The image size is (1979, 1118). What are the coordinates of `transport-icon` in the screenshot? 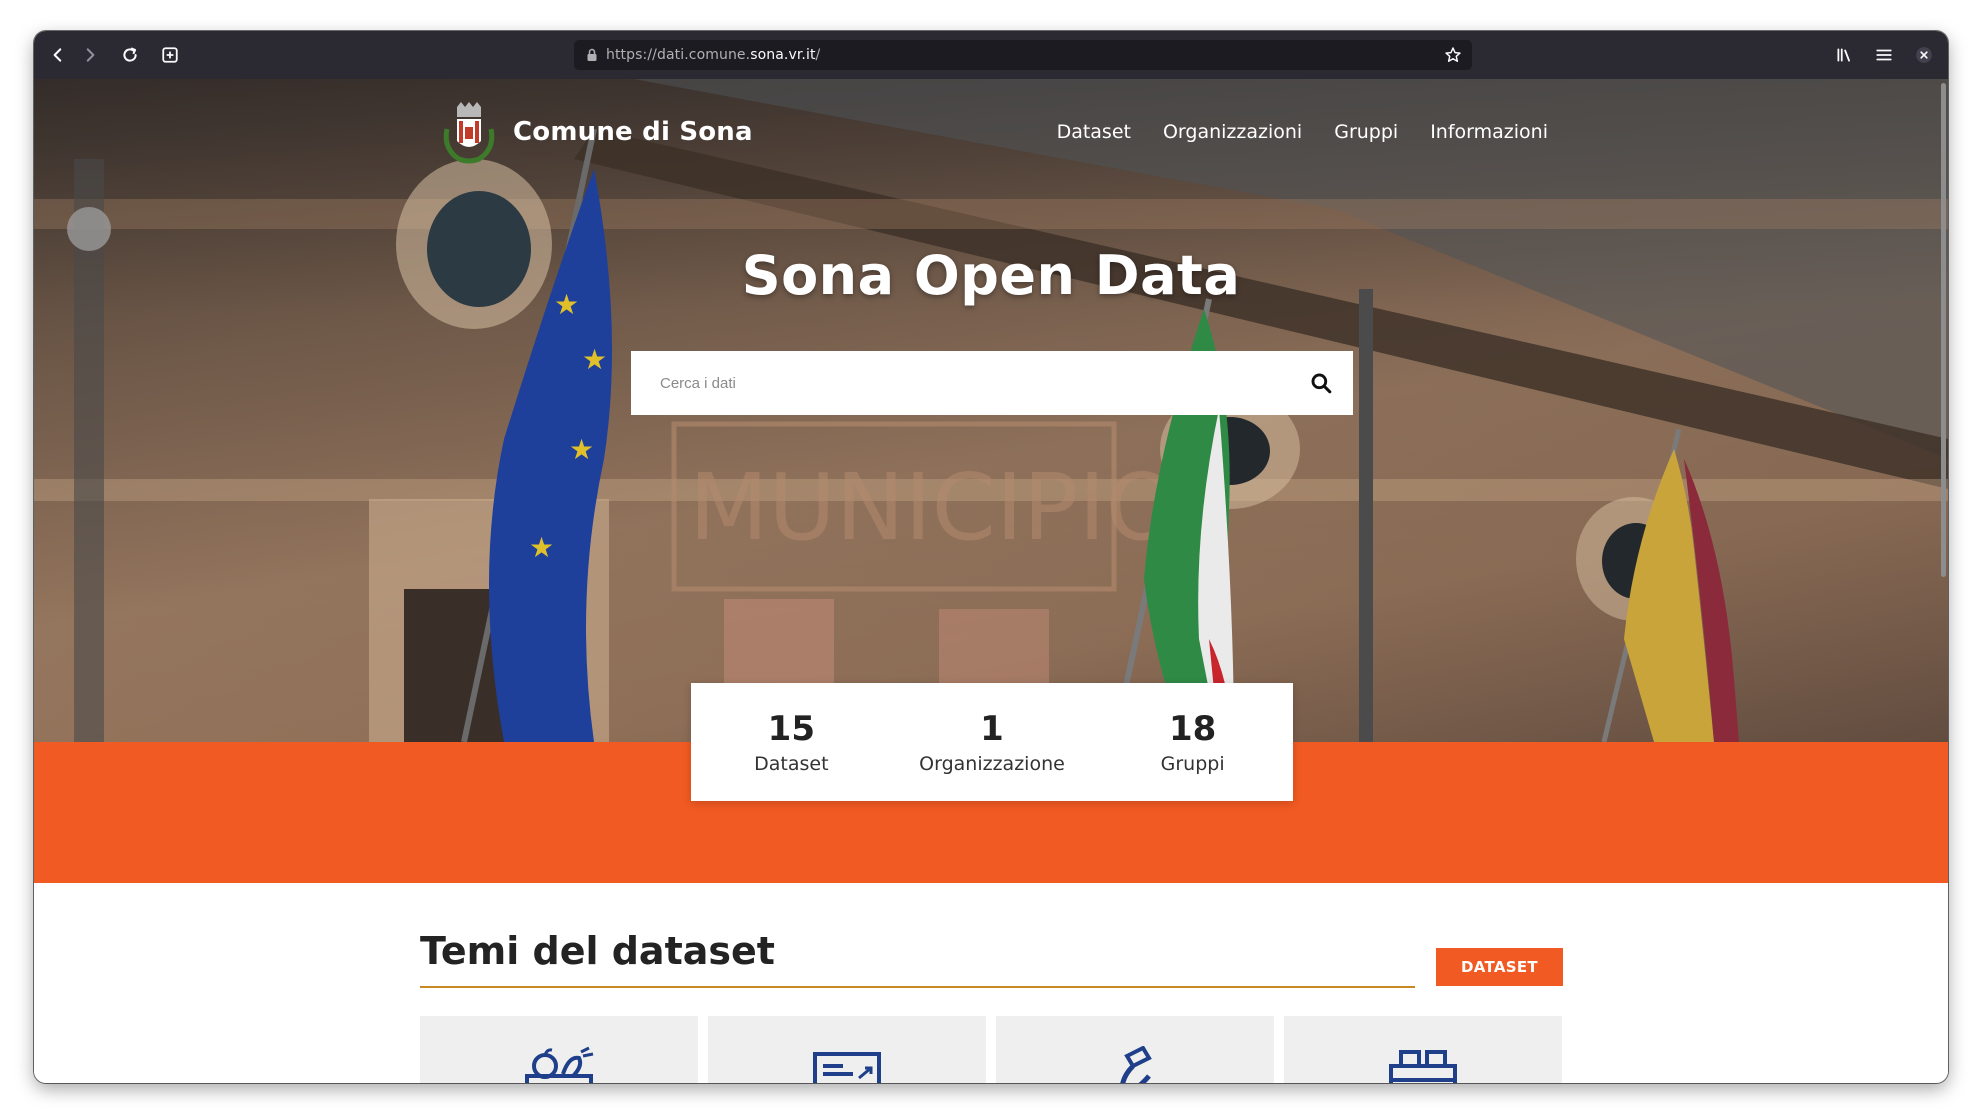 It's located at (1423, 1066).